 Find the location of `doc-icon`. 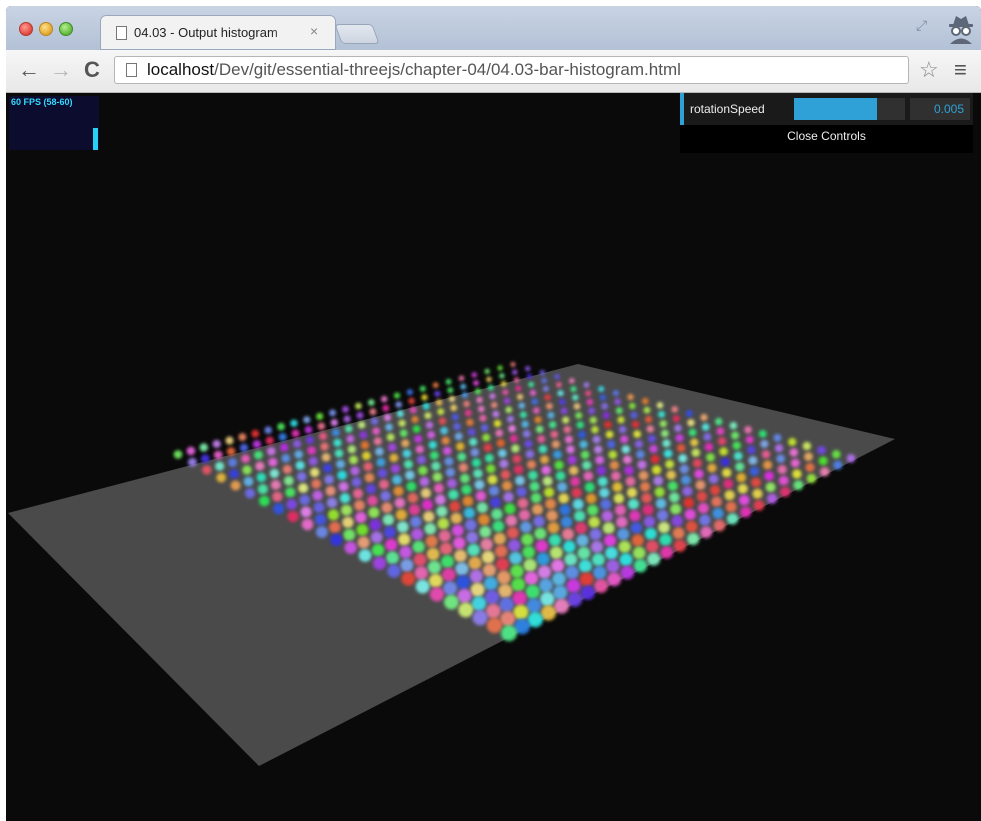

doc-icon is located at coordinates (121, 33).